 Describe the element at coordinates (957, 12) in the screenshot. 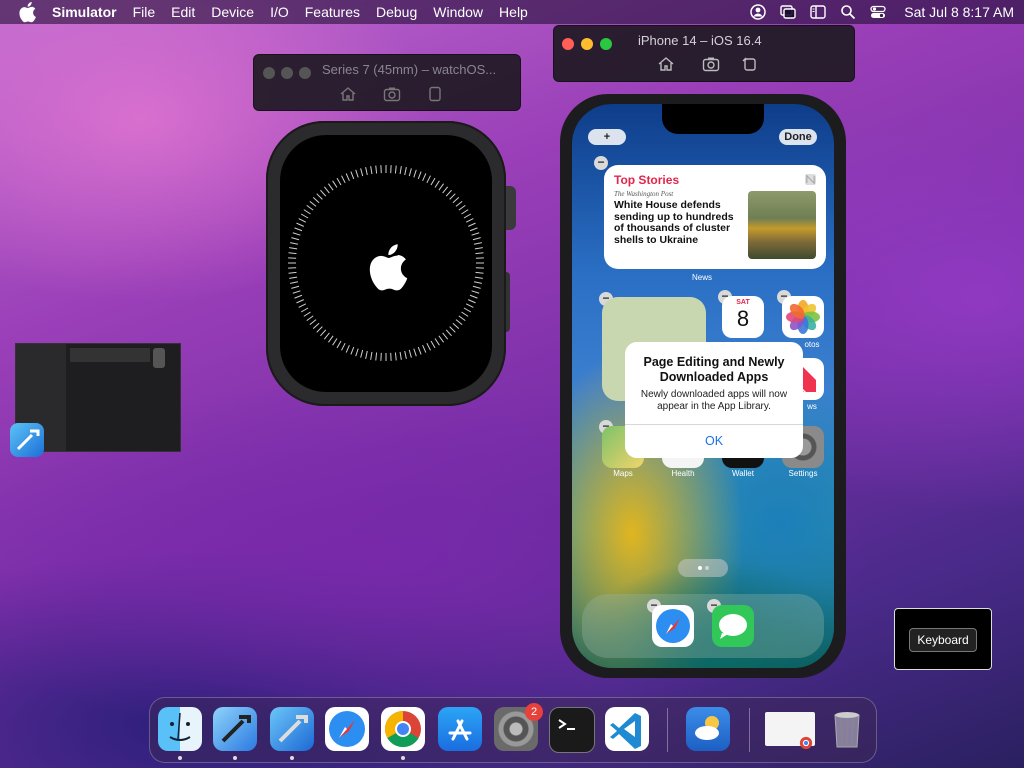

I see `menu-clock: Sat Jul 8 8:17 AM` at that location.